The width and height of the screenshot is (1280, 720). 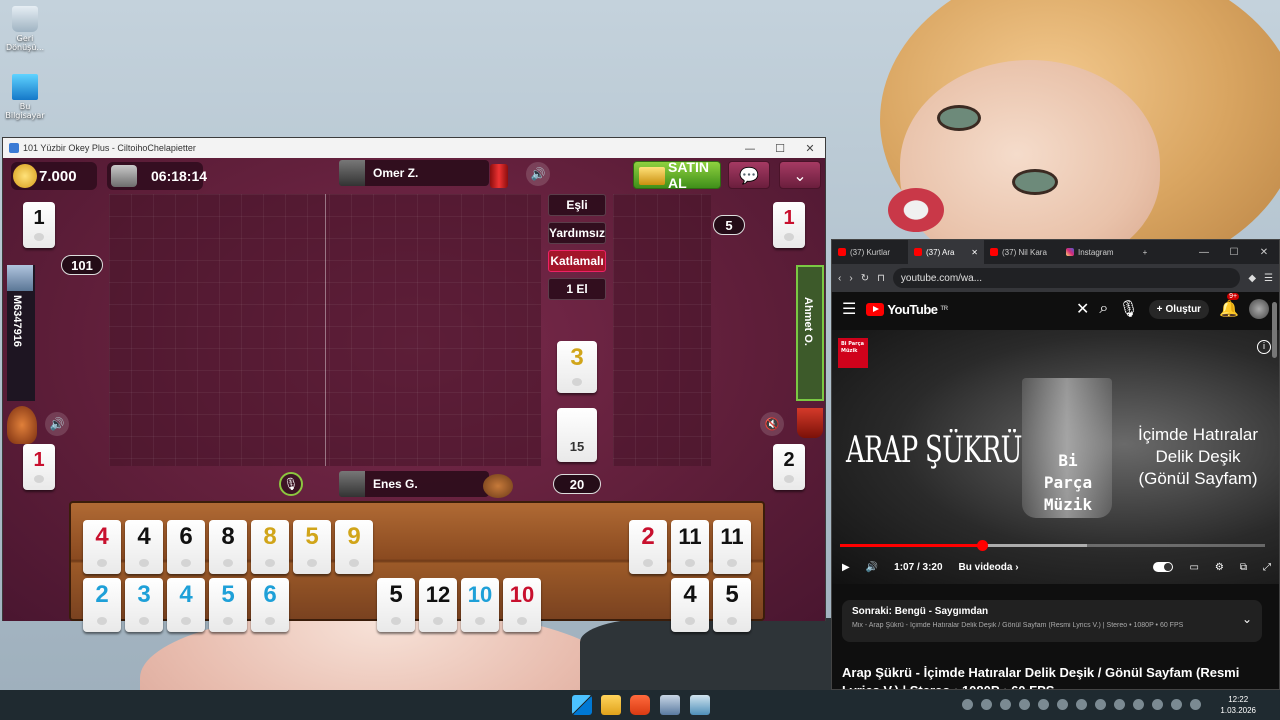 What do you see at coordinates (582, 705) in the screenshot?
I see `windows-start-icon` at bounding box center [582, 705].